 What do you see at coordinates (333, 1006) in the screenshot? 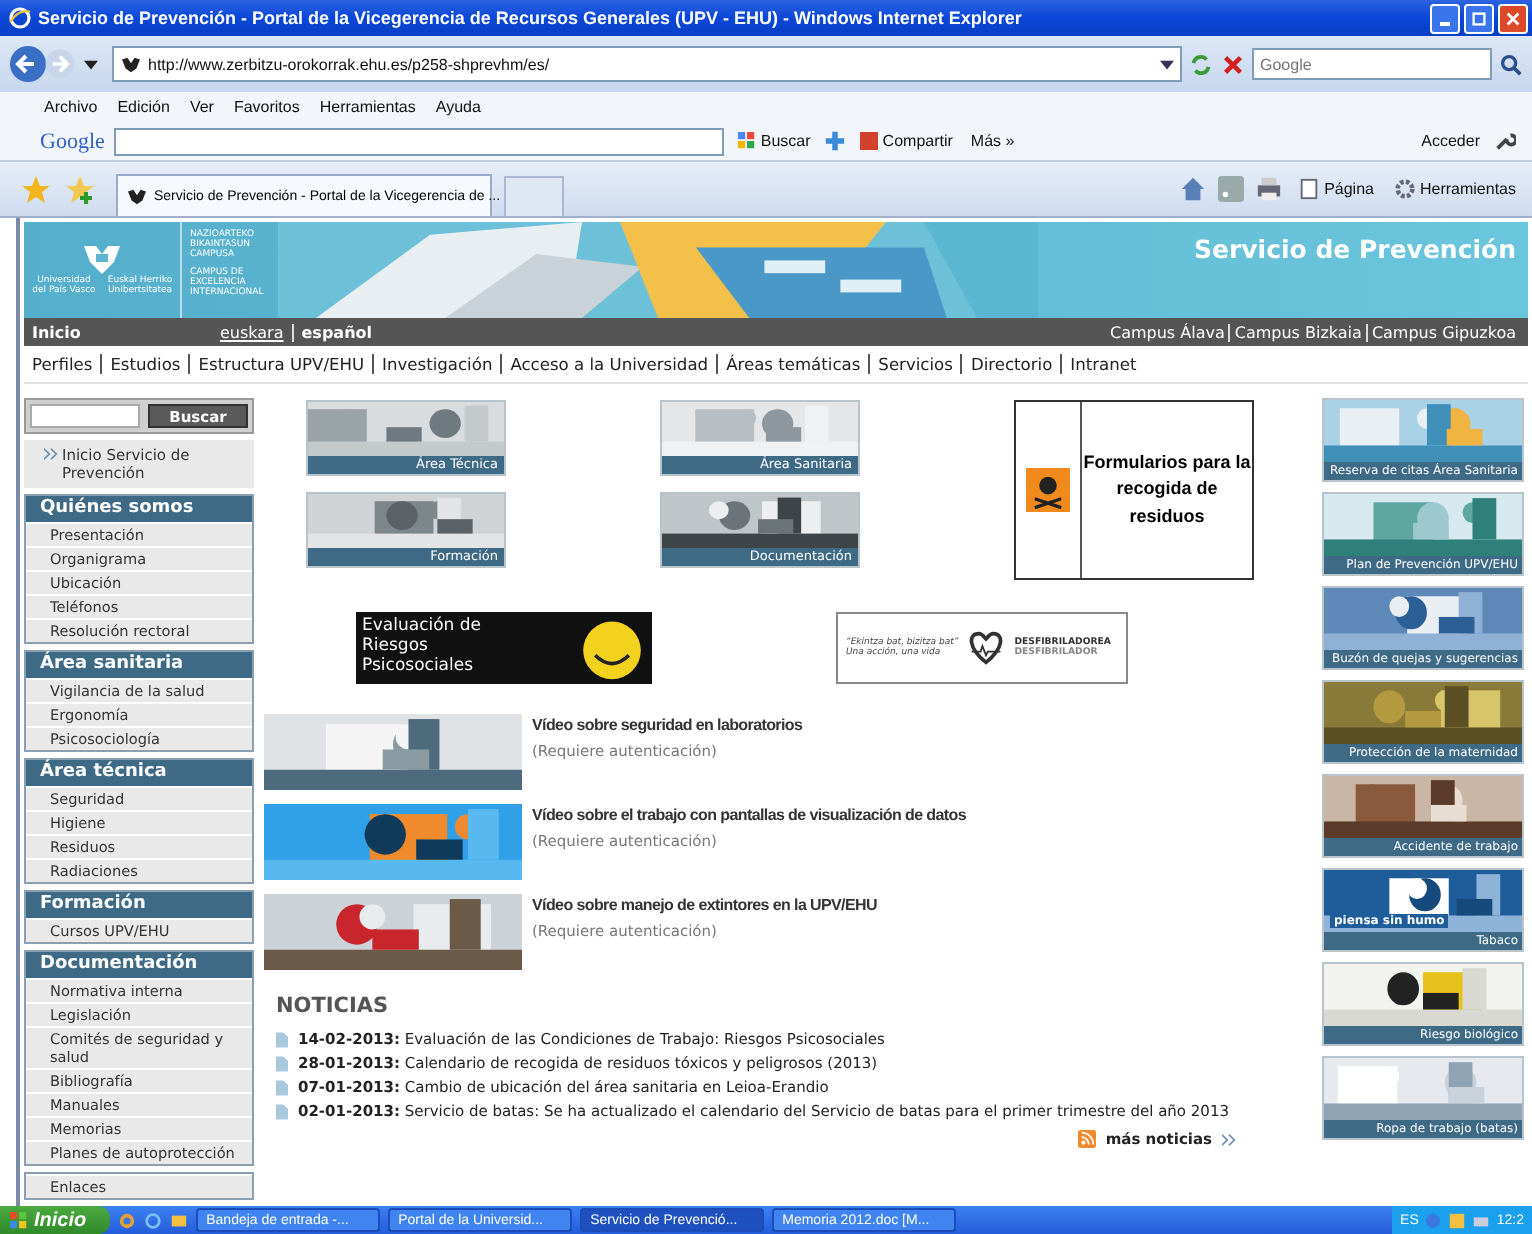
I see `news-heading: NOTICIAS` at bounding box center [333, 1006].